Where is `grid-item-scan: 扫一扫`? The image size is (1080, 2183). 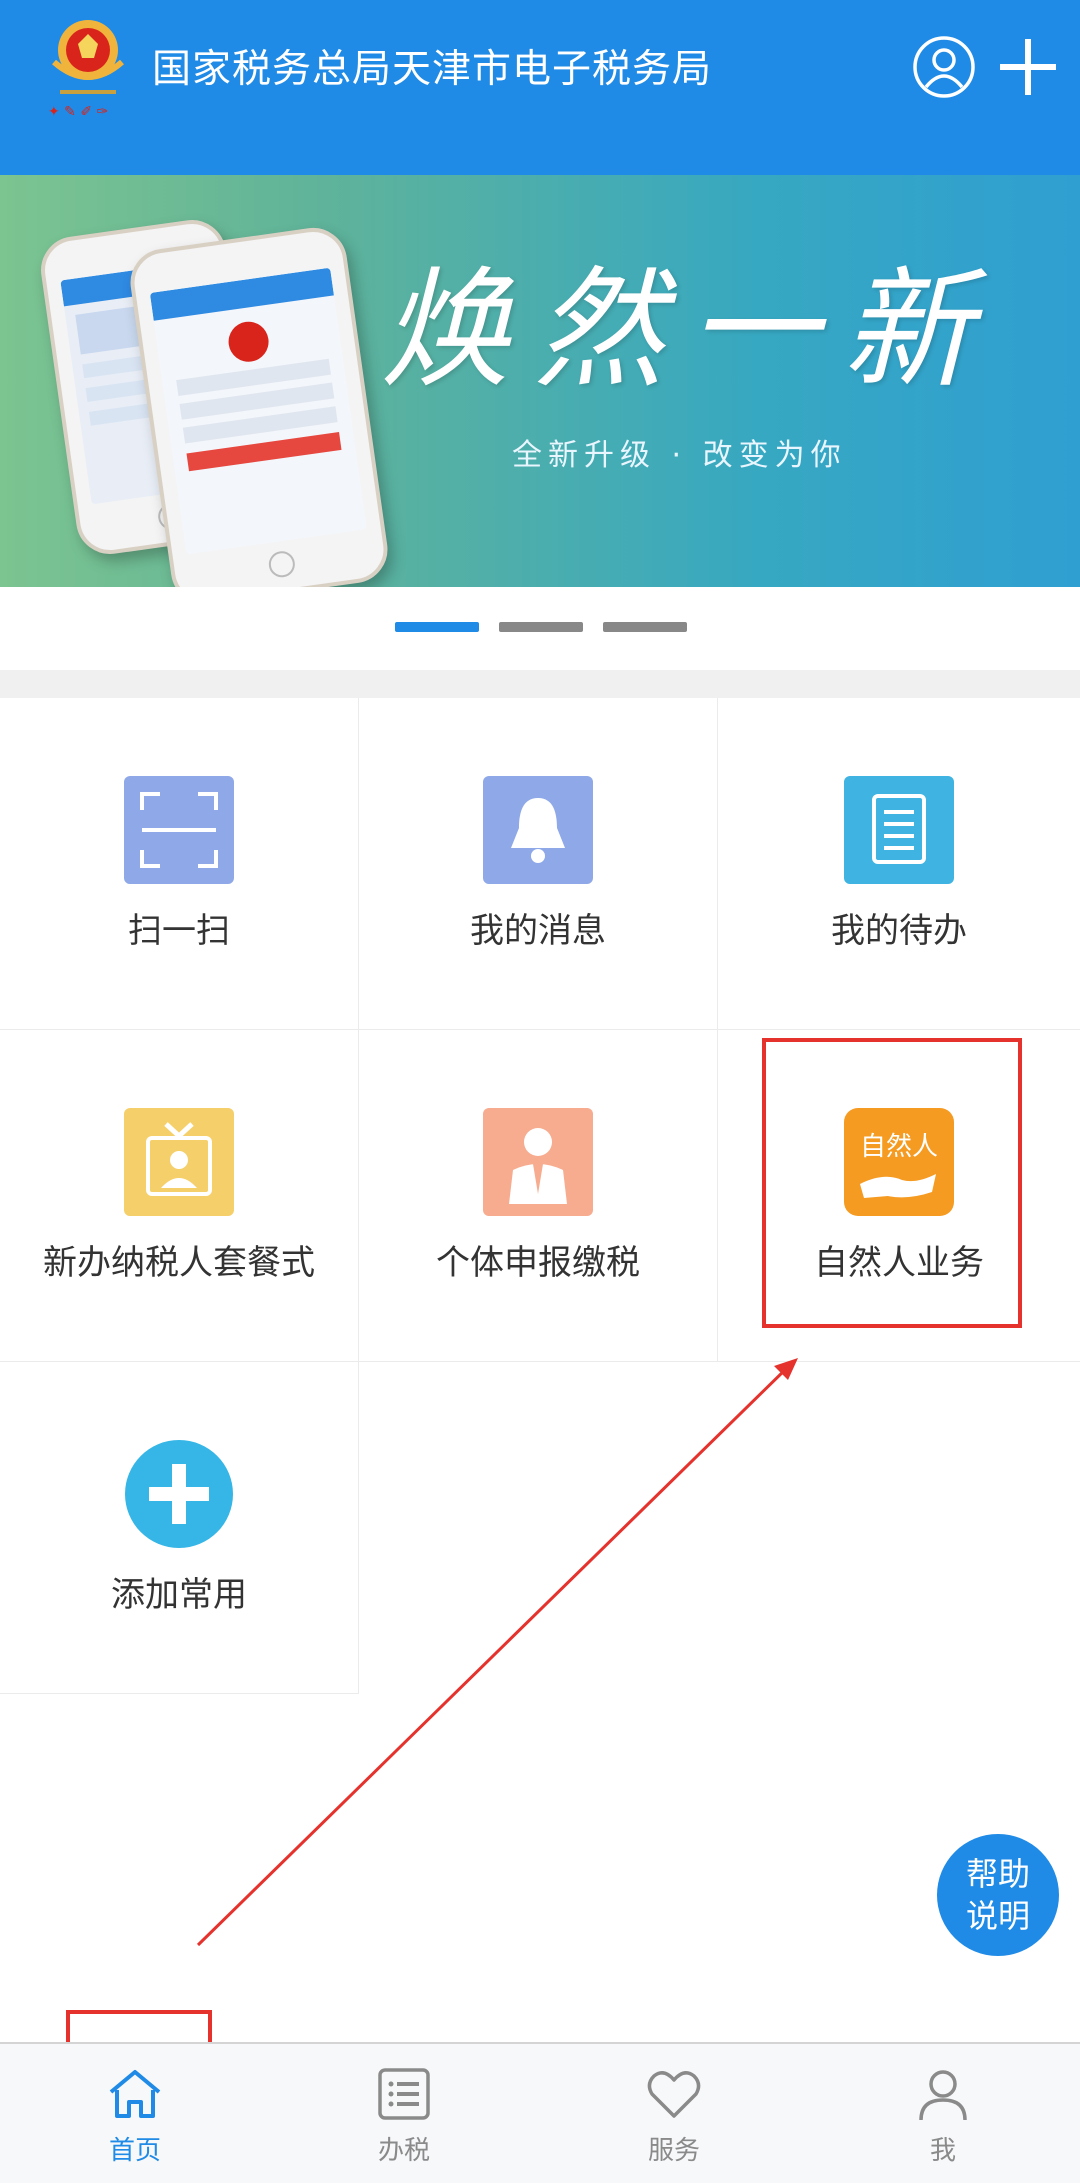
grid-item-scan: 扫一扫 is located at coordinates (179, 864).